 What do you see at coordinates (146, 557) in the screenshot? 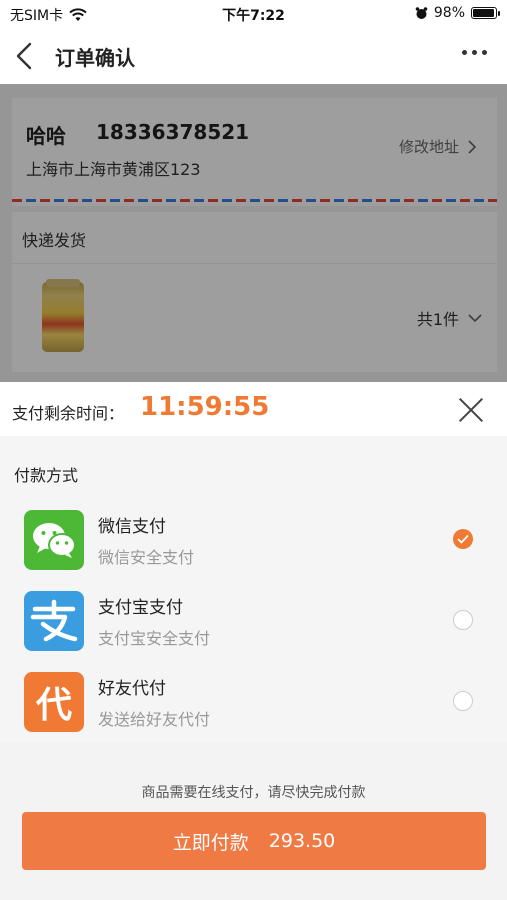
I see `method-description: 微信安全支付` at bounding box center [146, 557].